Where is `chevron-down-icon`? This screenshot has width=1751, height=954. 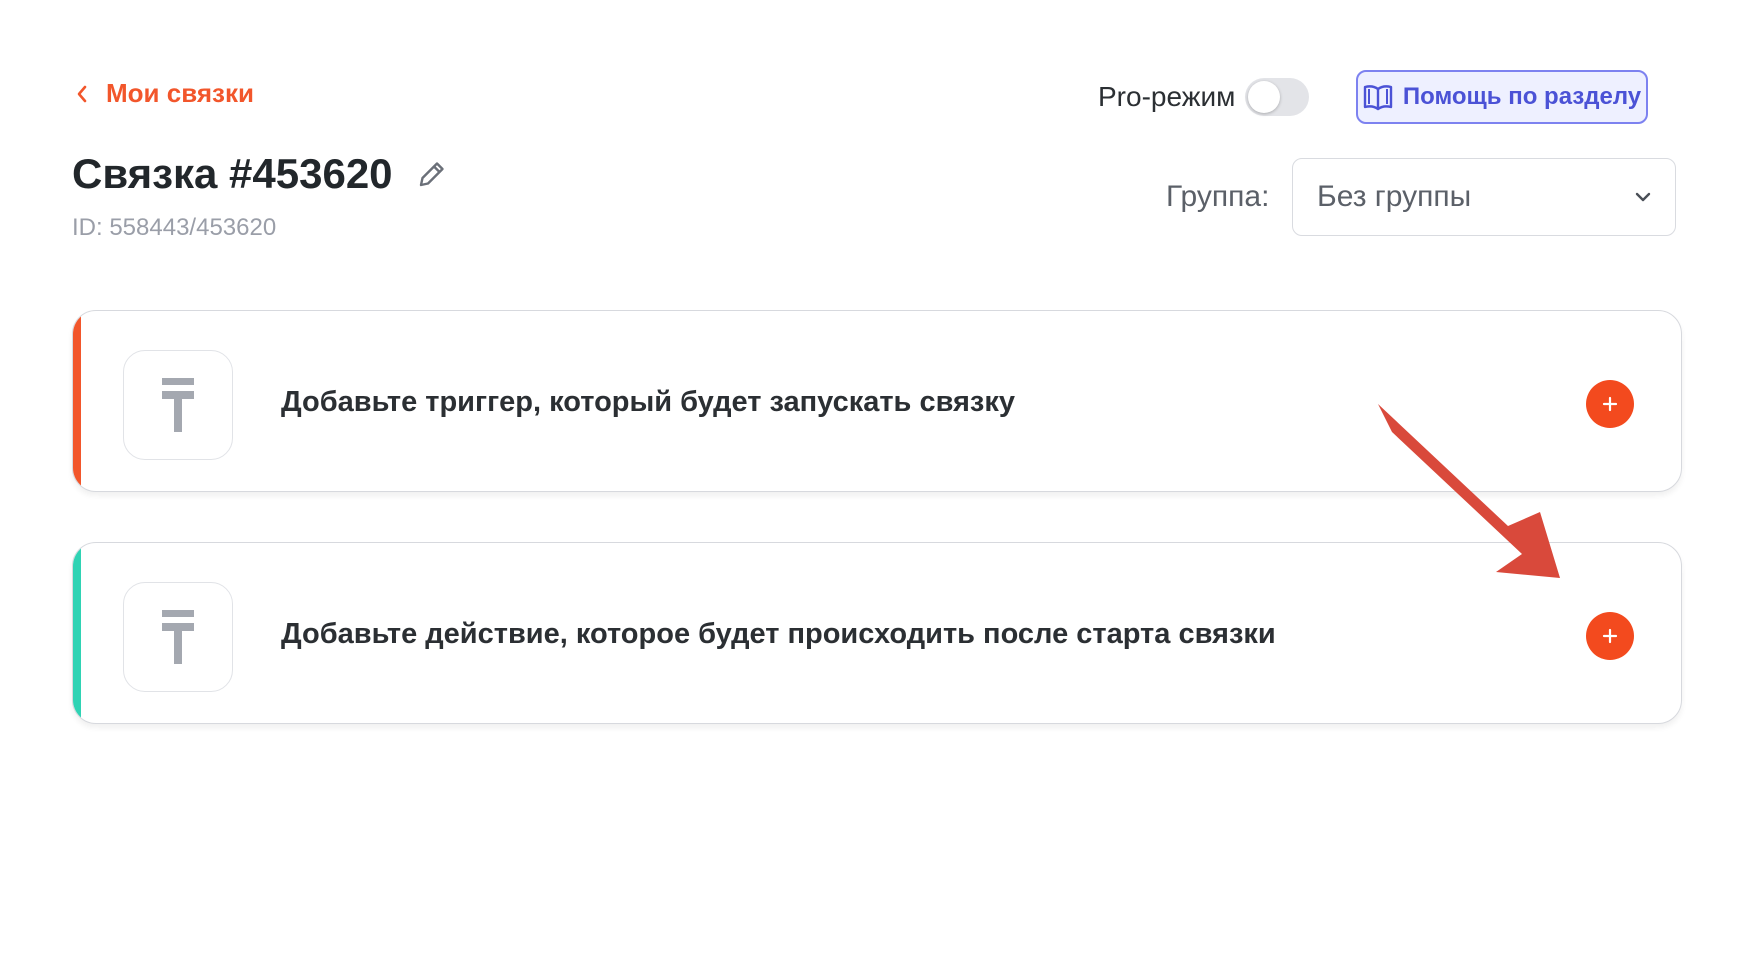 chevron-down-icon is located at coordinates (1643, 197).